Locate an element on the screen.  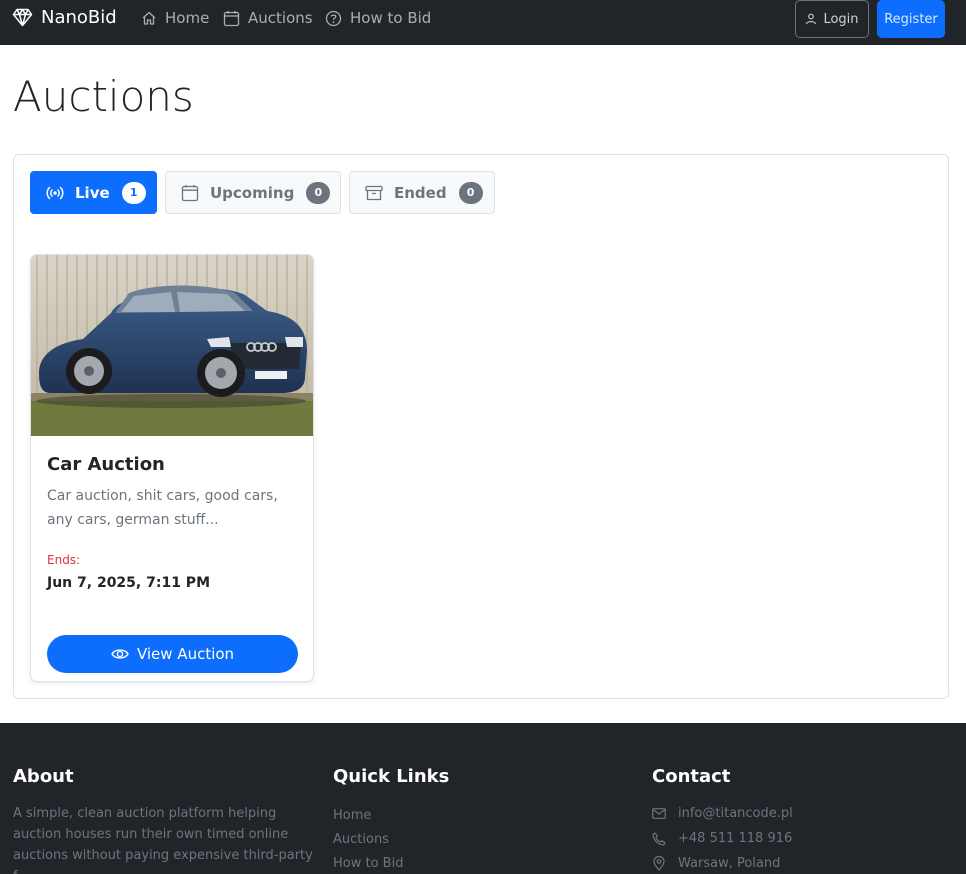
tab-upcoming: Upcoming 0 is located at coordinates (253, 192).